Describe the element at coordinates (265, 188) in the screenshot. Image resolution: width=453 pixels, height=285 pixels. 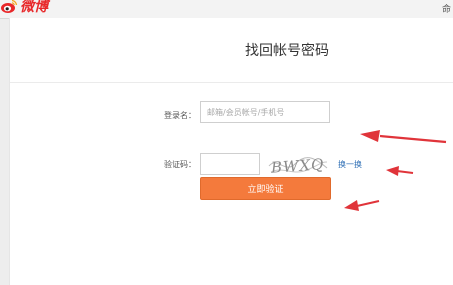
I see `verify-button: 立即验证` at that location.